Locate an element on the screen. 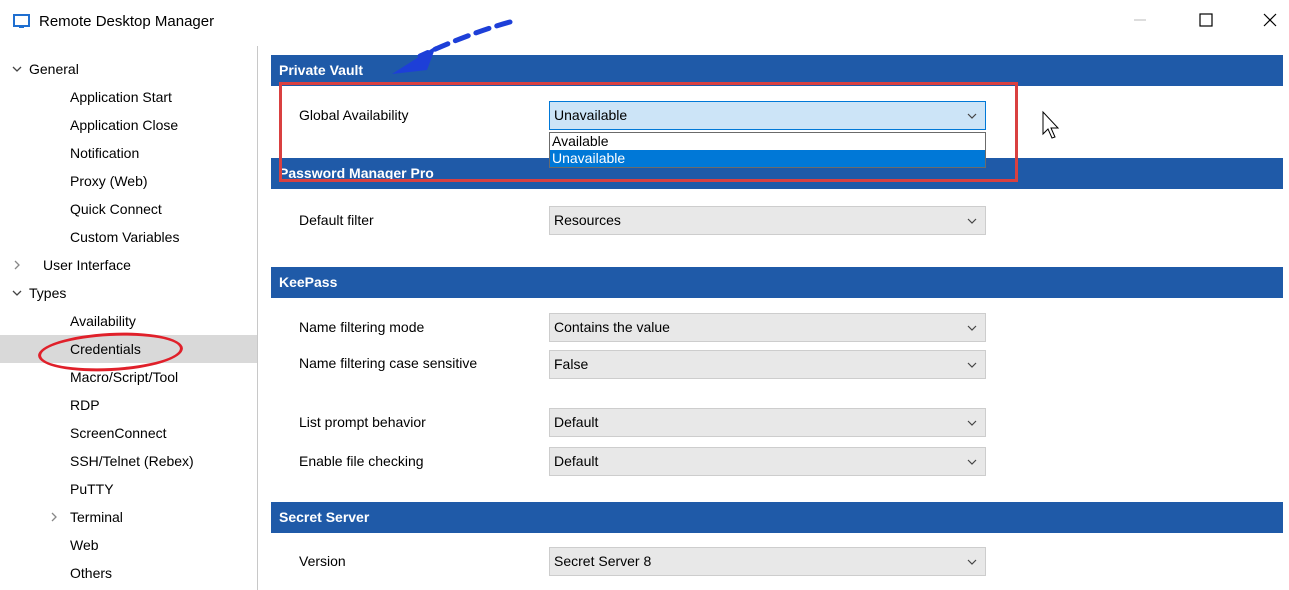 The width and height of the screenshot is (1289, 590). tree-item-label: Web is located at coordinates (84, 545).